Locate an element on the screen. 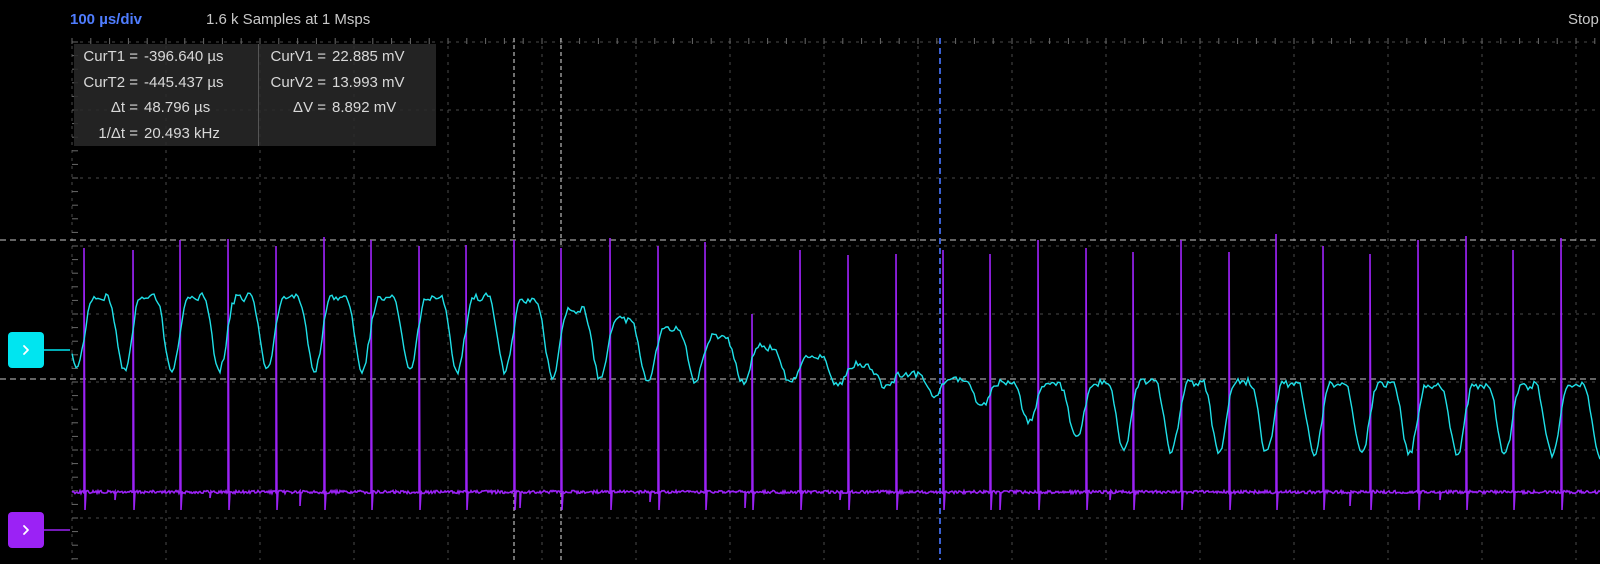  readout-label: CurT2 = is located at coordinates (110, 82).